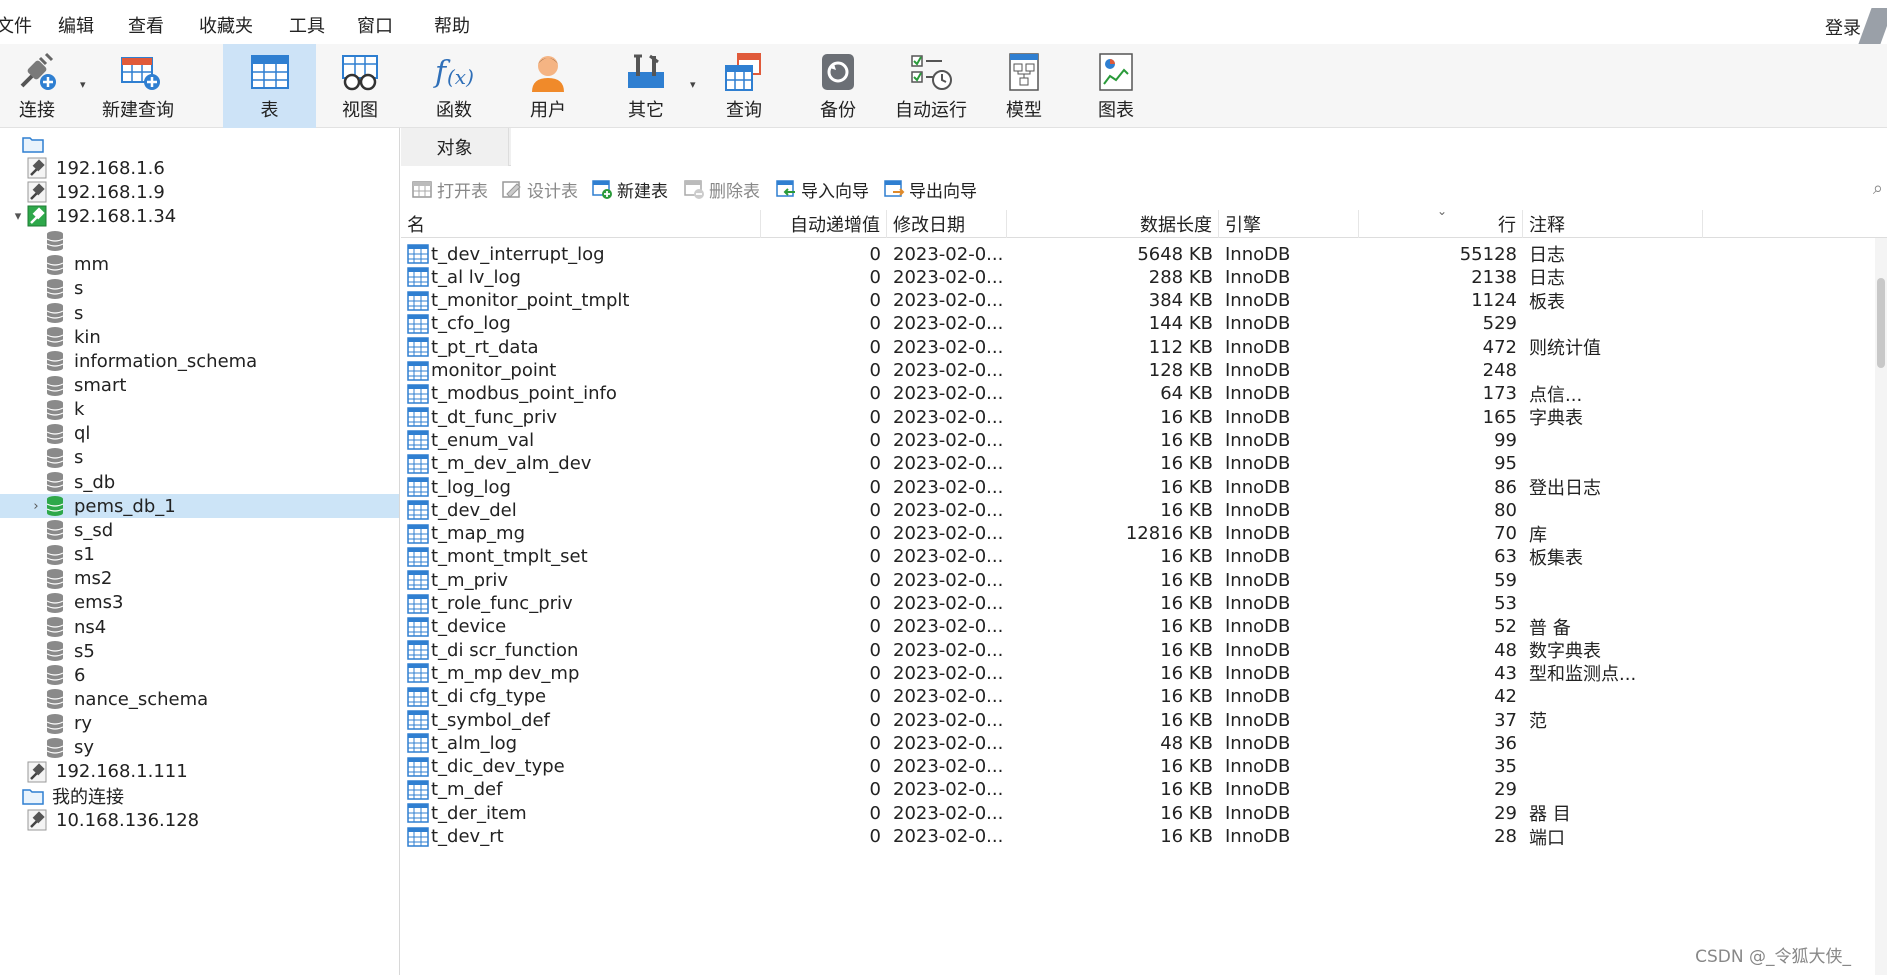 The height and width of the screenshot is (975, 1887). Describe the element at coordinates (931, 86) in the screenshot. I see `auto-run-button: 自动运行` at that location.